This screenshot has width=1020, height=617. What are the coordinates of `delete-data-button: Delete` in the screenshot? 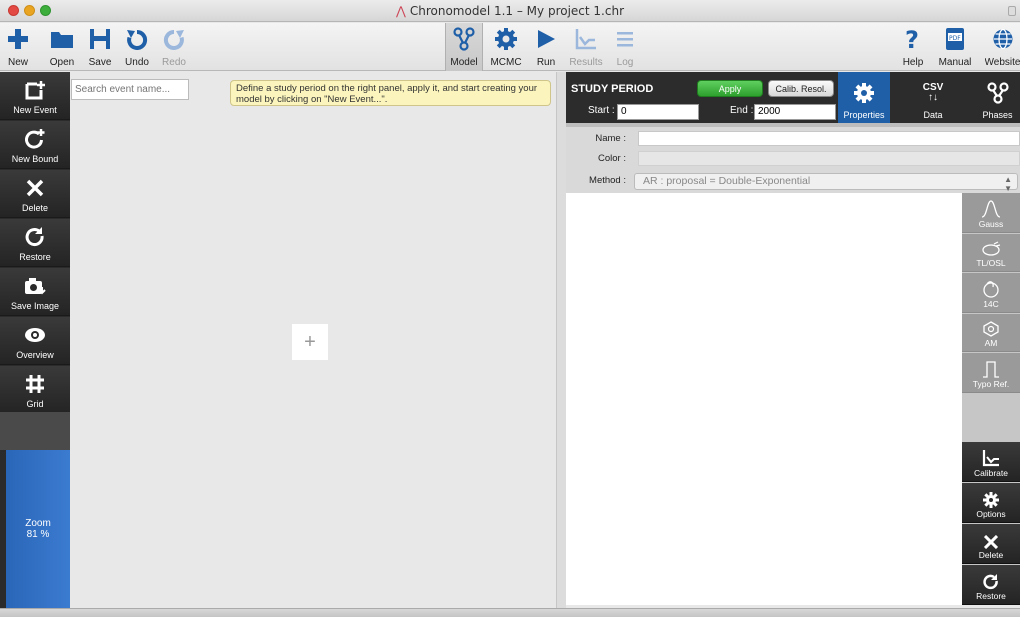 It's located at (991, 544).